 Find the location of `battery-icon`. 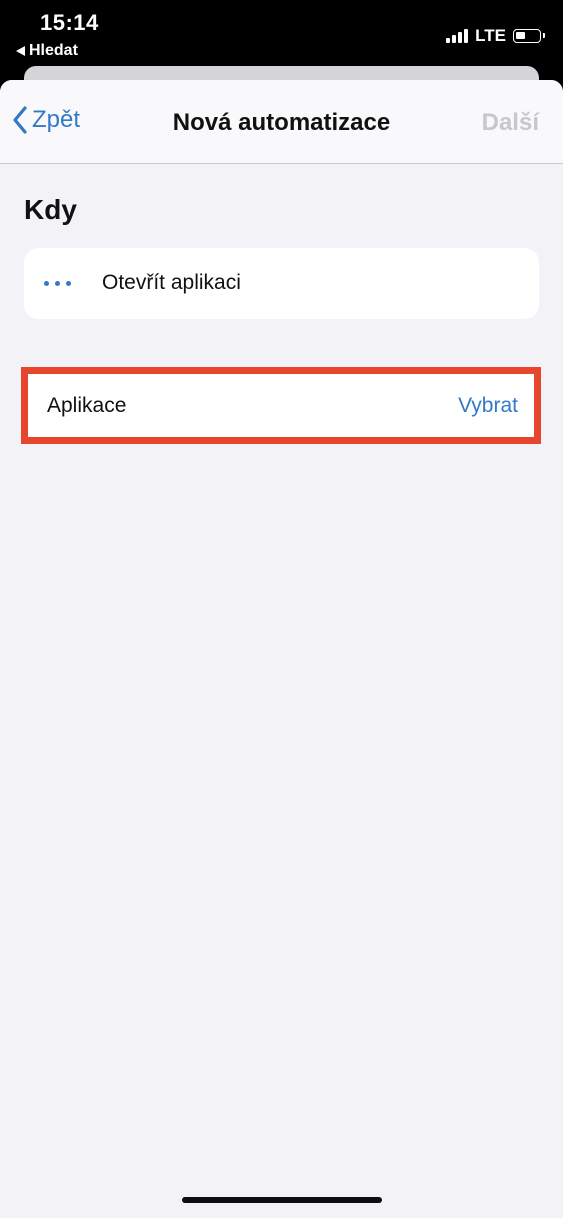

battery-icon is located at coordinates (529, 36).